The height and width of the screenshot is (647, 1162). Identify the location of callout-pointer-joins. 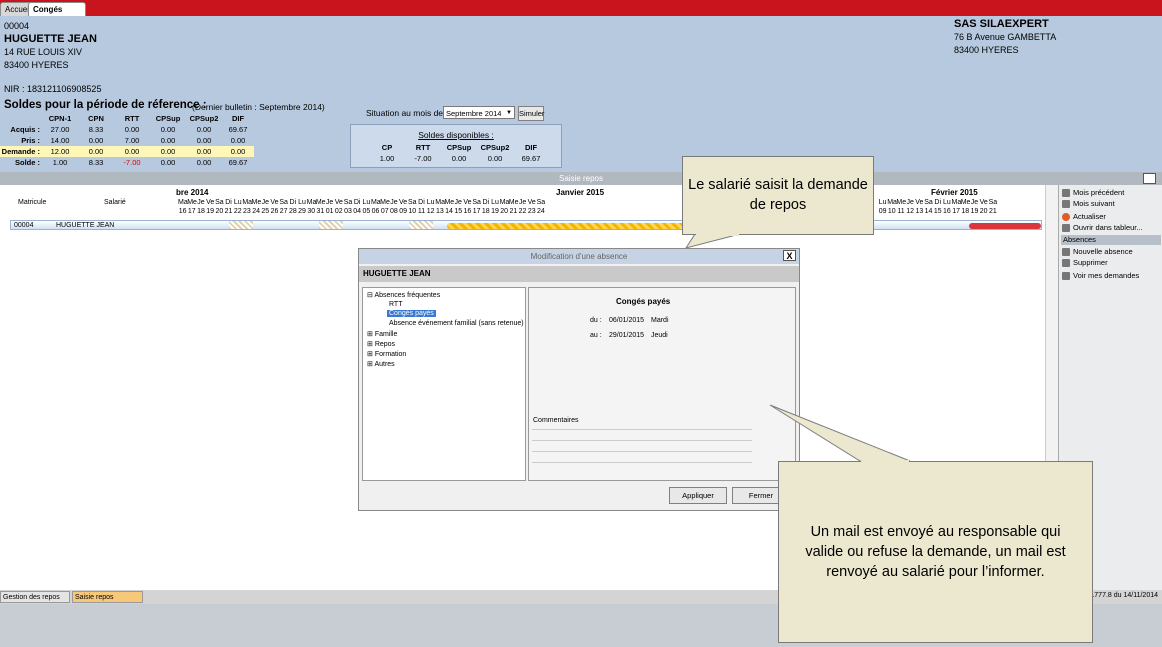
(802, 348).